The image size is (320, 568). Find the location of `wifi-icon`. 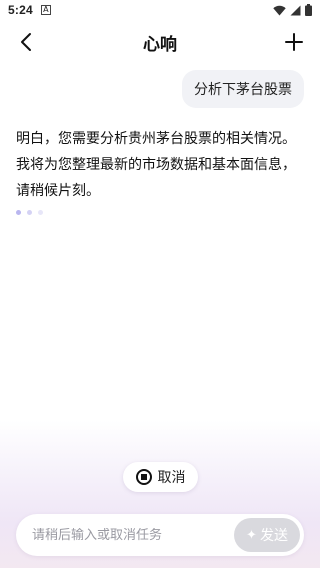

wifi-icon is located at coordinates (279, 10).